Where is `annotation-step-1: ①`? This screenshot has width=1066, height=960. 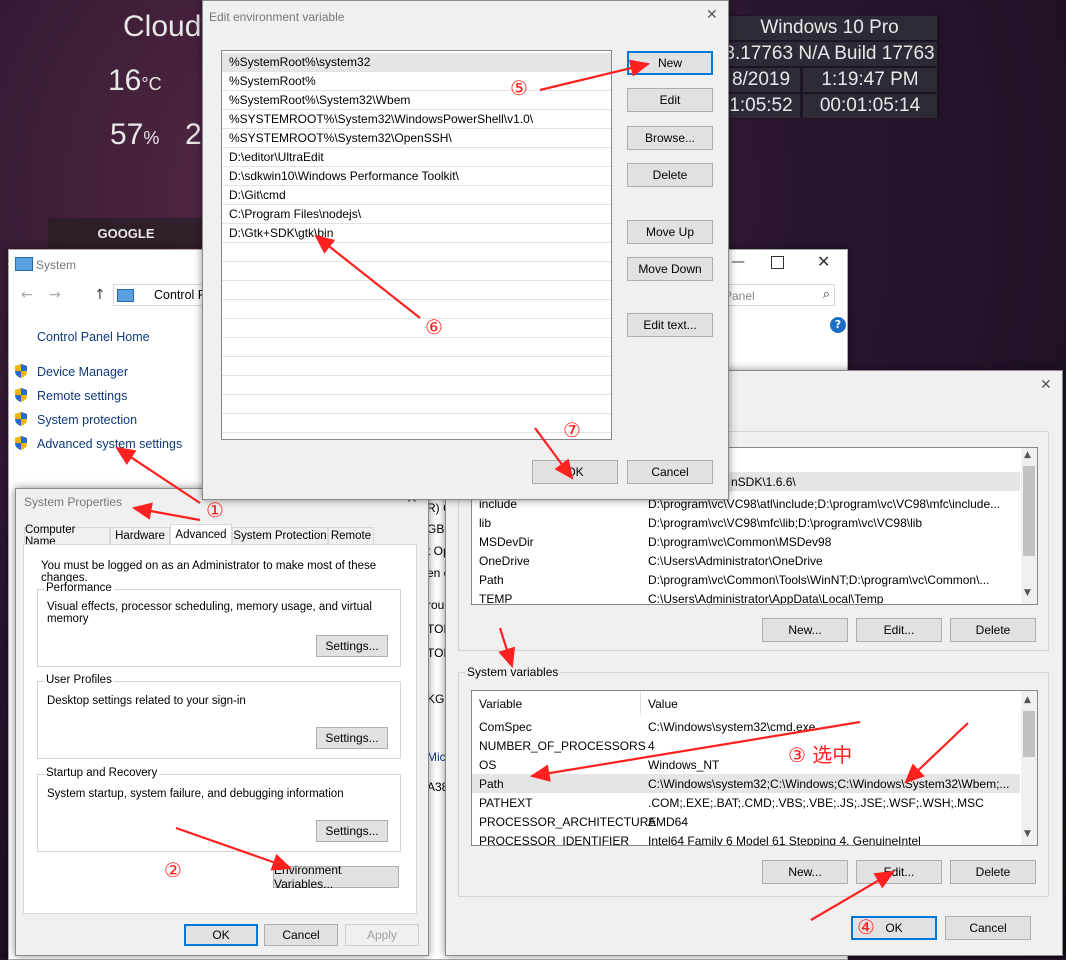 annotation-step-1: ① is located at coordinates (215, 510).